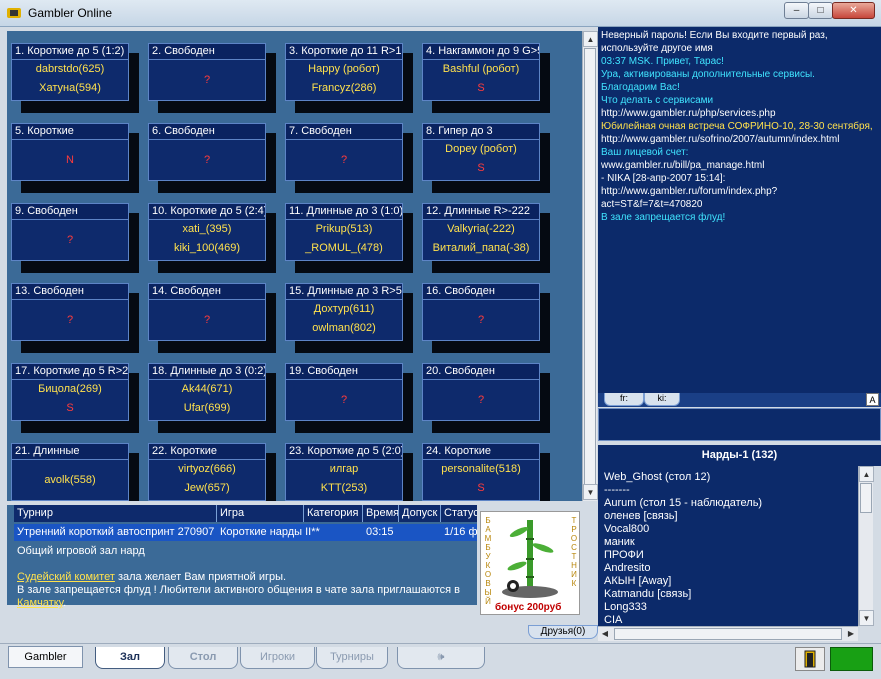 Image resolution: width=881 pixels, height=679 pixels. I want to click on table-card: 23. Короткие до 5 (2:0) илгар KTT(253), so click(344, 472).